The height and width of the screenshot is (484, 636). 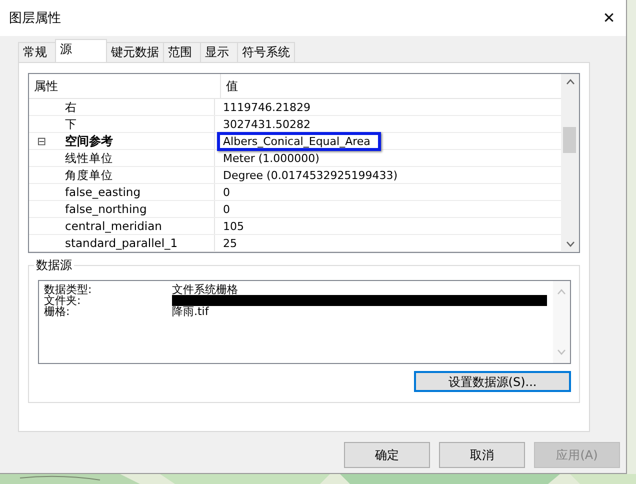 What do you see at coordinates (68, 289) in the screenshot?
I see `info-label: 数据类型:` at bounding box center [68, 289].